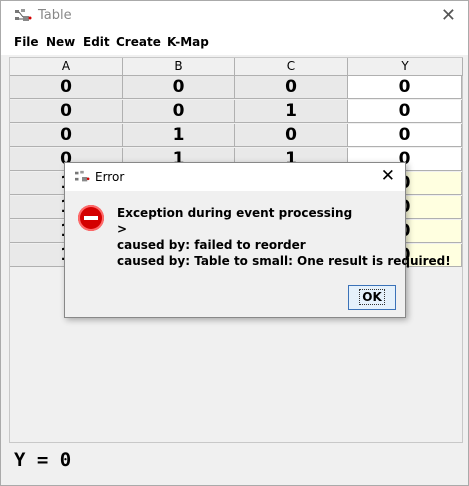 The width and height of the screenshot is (469, 486). Describe the element at coordinates (291, 67) in the screenshot. I see `column-header-c: C` at that location.